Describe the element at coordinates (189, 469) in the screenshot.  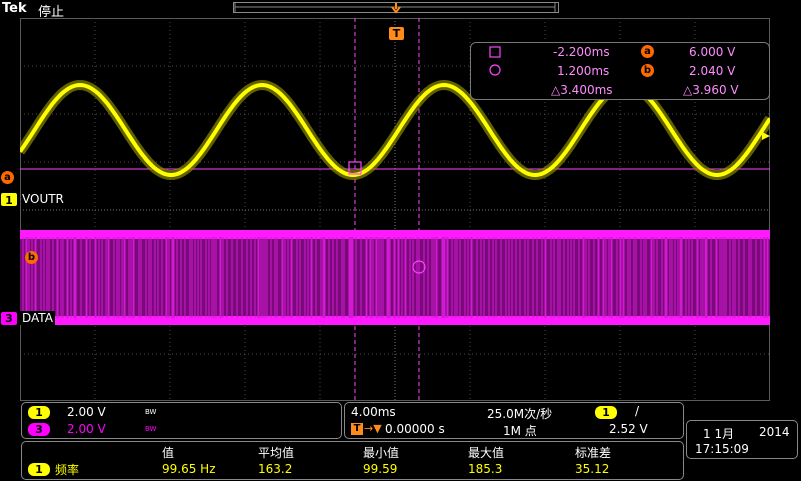
I see `measurement-value: 99.65 Hz` at that location.